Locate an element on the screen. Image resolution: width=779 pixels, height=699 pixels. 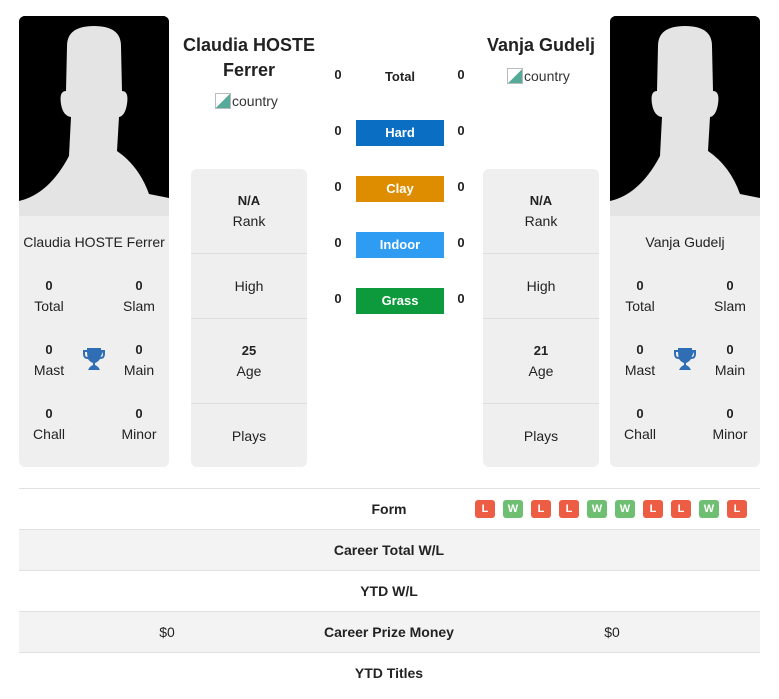
surface-clay-badge: Clay is located at coordinates (400, 189).